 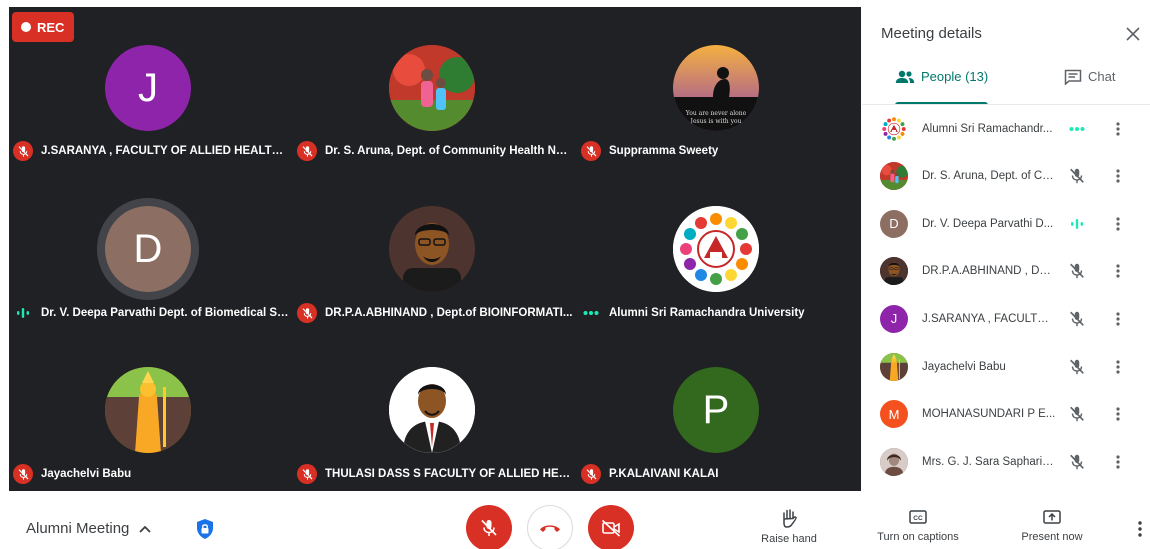 What do you see at coordinates (905, 76) in the screenshot?
I see `people-icon` at bounding box center [905, 76].